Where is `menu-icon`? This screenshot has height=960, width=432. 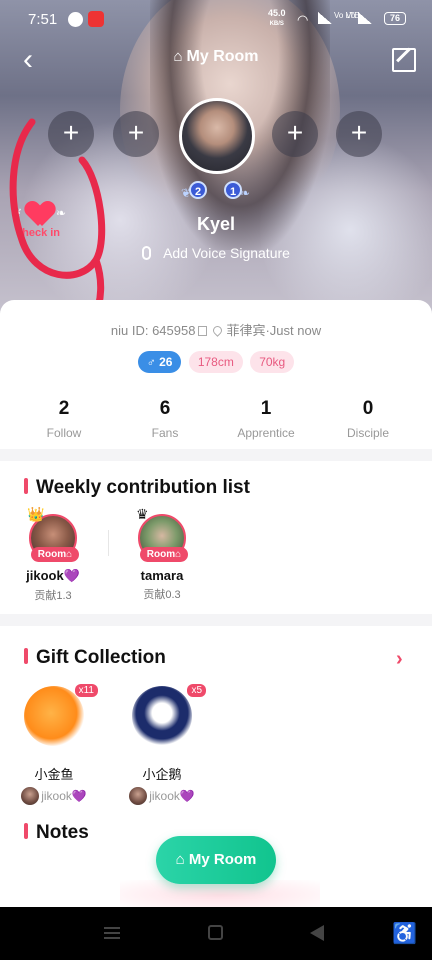 menu-icon is located at coordinates (112, 933).